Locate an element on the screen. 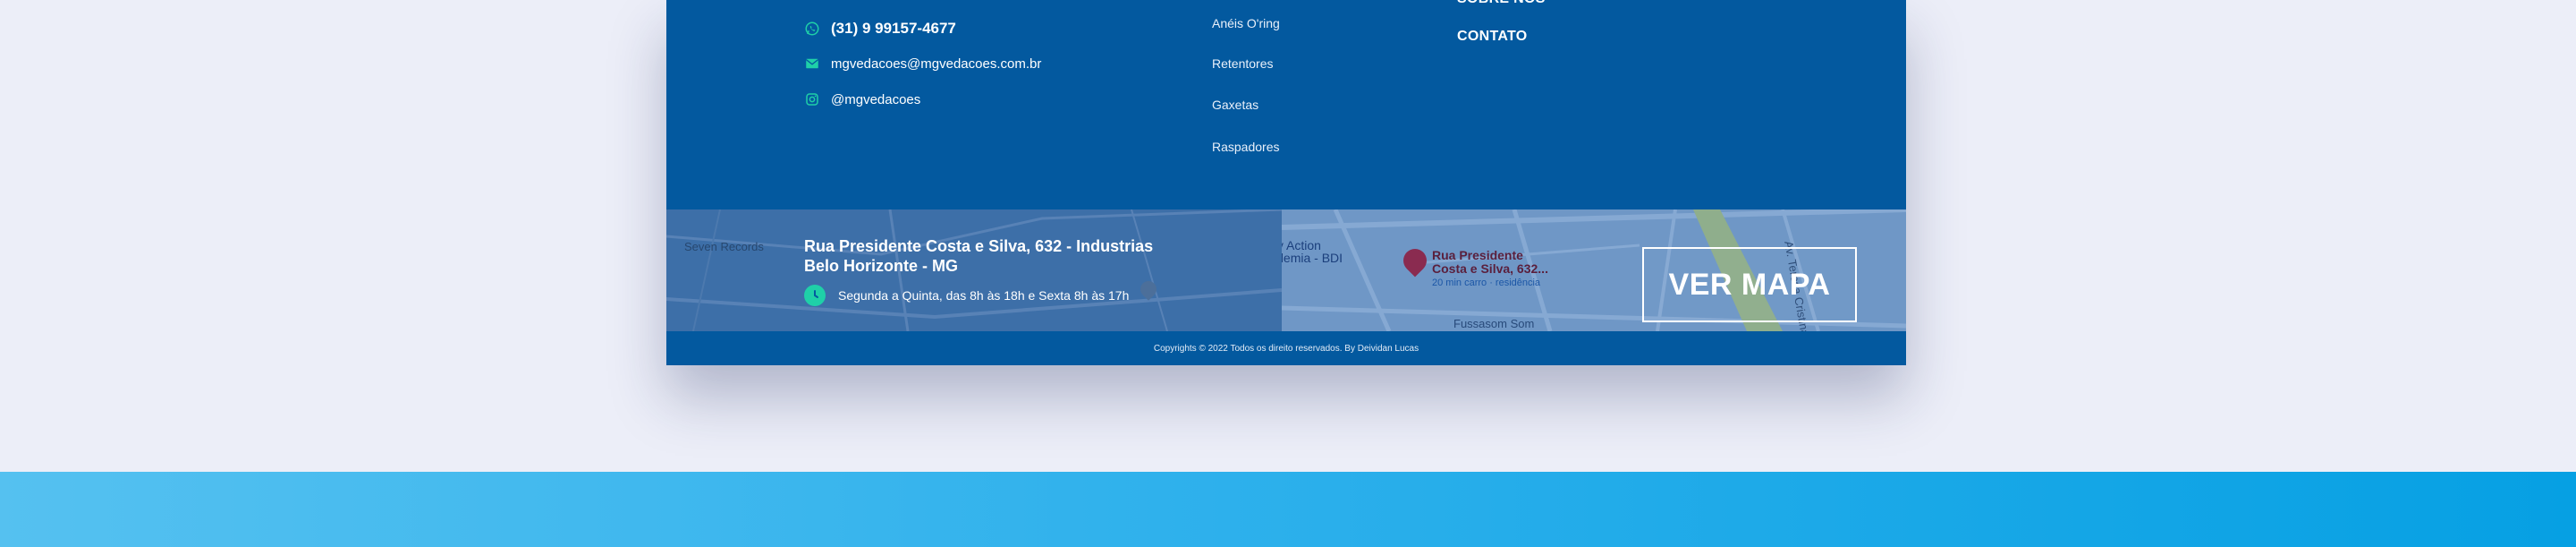 This screenshot has width=2576, height=547. contact-phone-text: (31) 9 99157-4677 is located at coordinates (893, 29).